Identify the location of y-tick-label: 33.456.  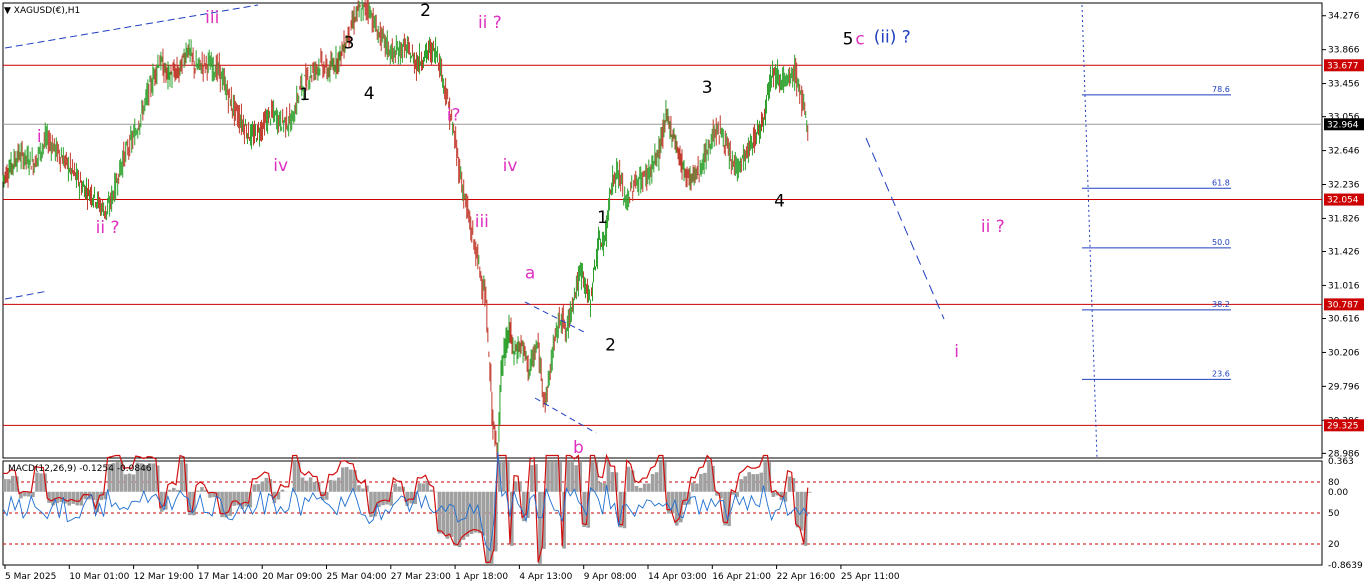
(1344, 85).